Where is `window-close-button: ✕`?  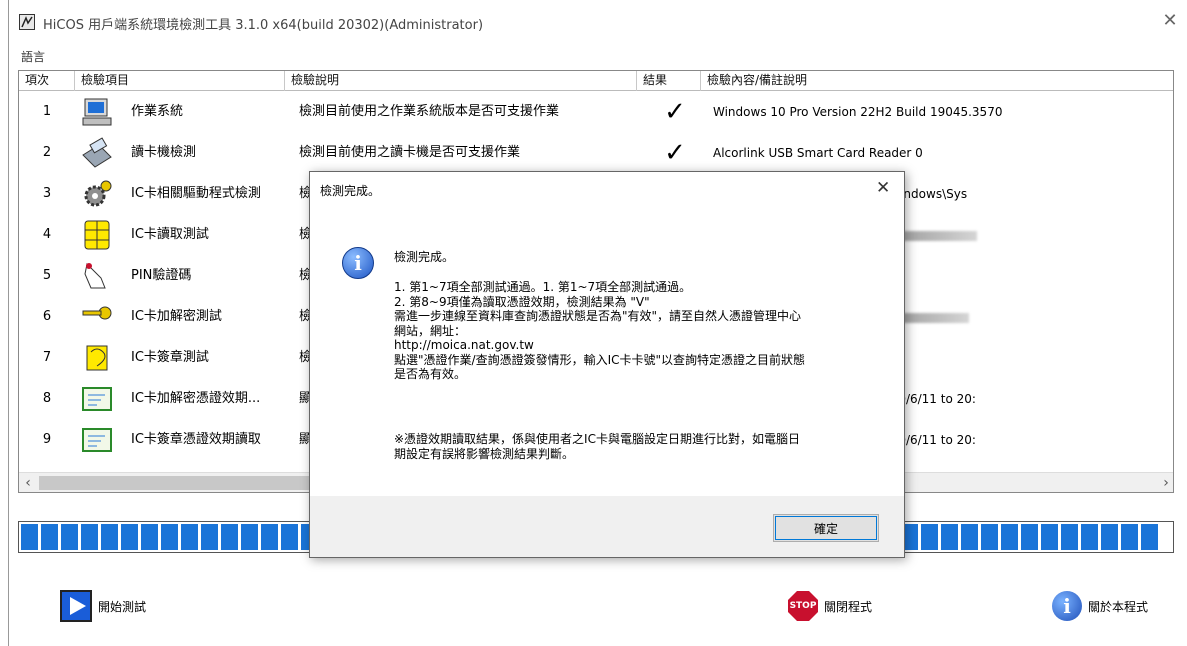 window-close-button: ✕ is located at coordinates (1170, 21).